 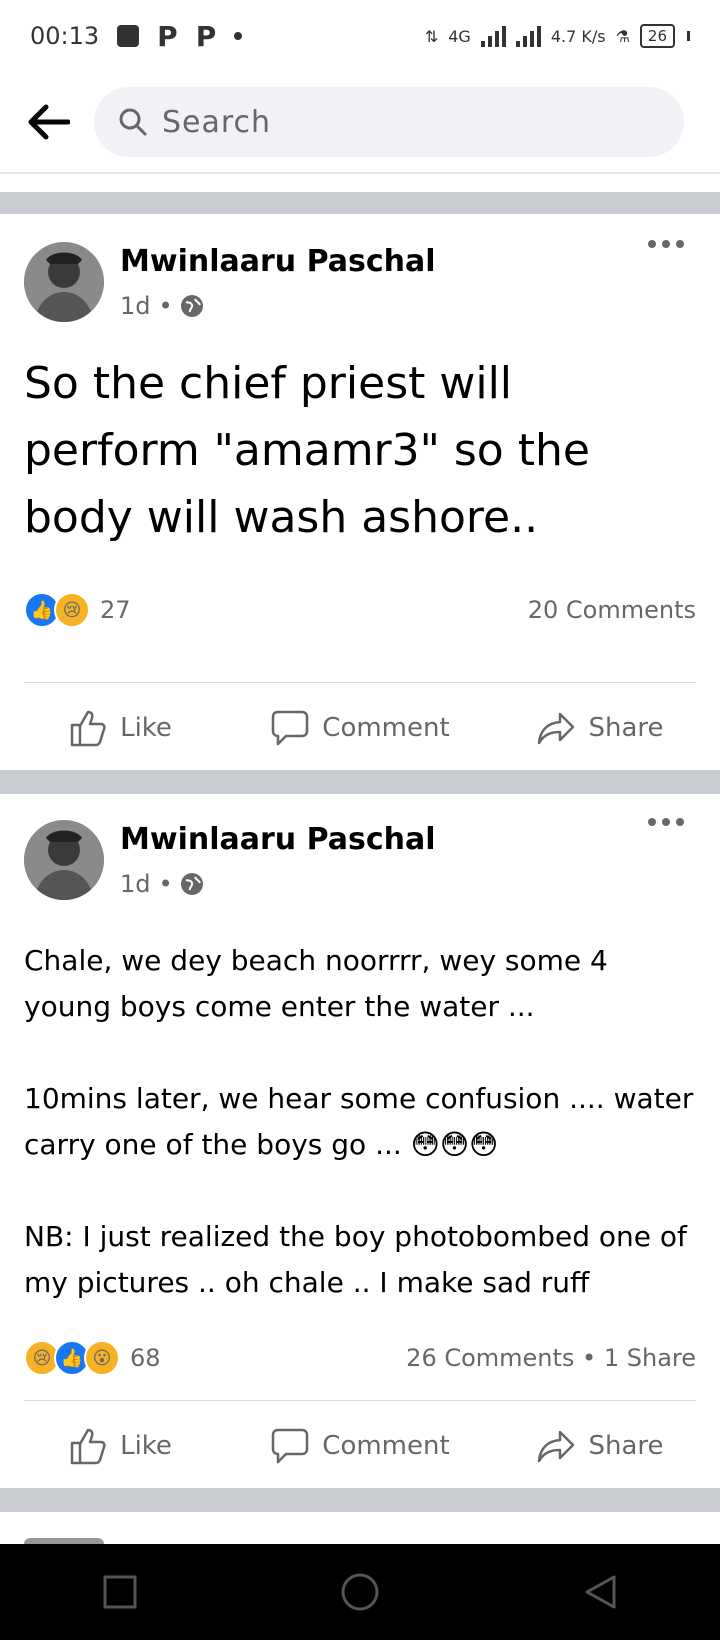 I want to click on search-input: Search, so click(x=389, y=122).